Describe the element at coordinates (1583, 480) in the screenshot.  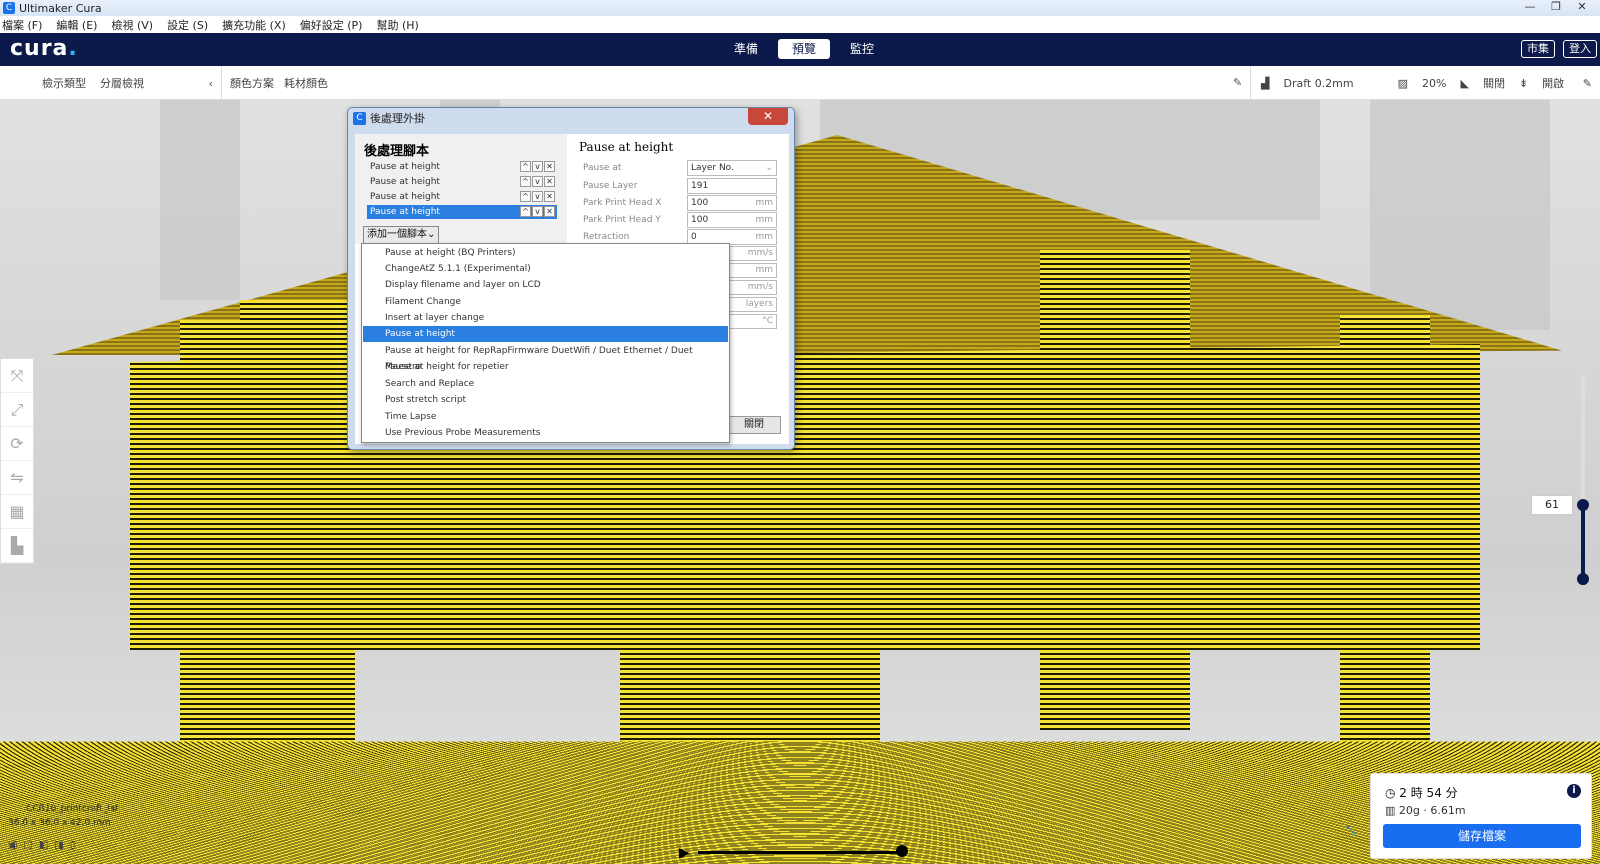
I see `layer-slider` at that location.